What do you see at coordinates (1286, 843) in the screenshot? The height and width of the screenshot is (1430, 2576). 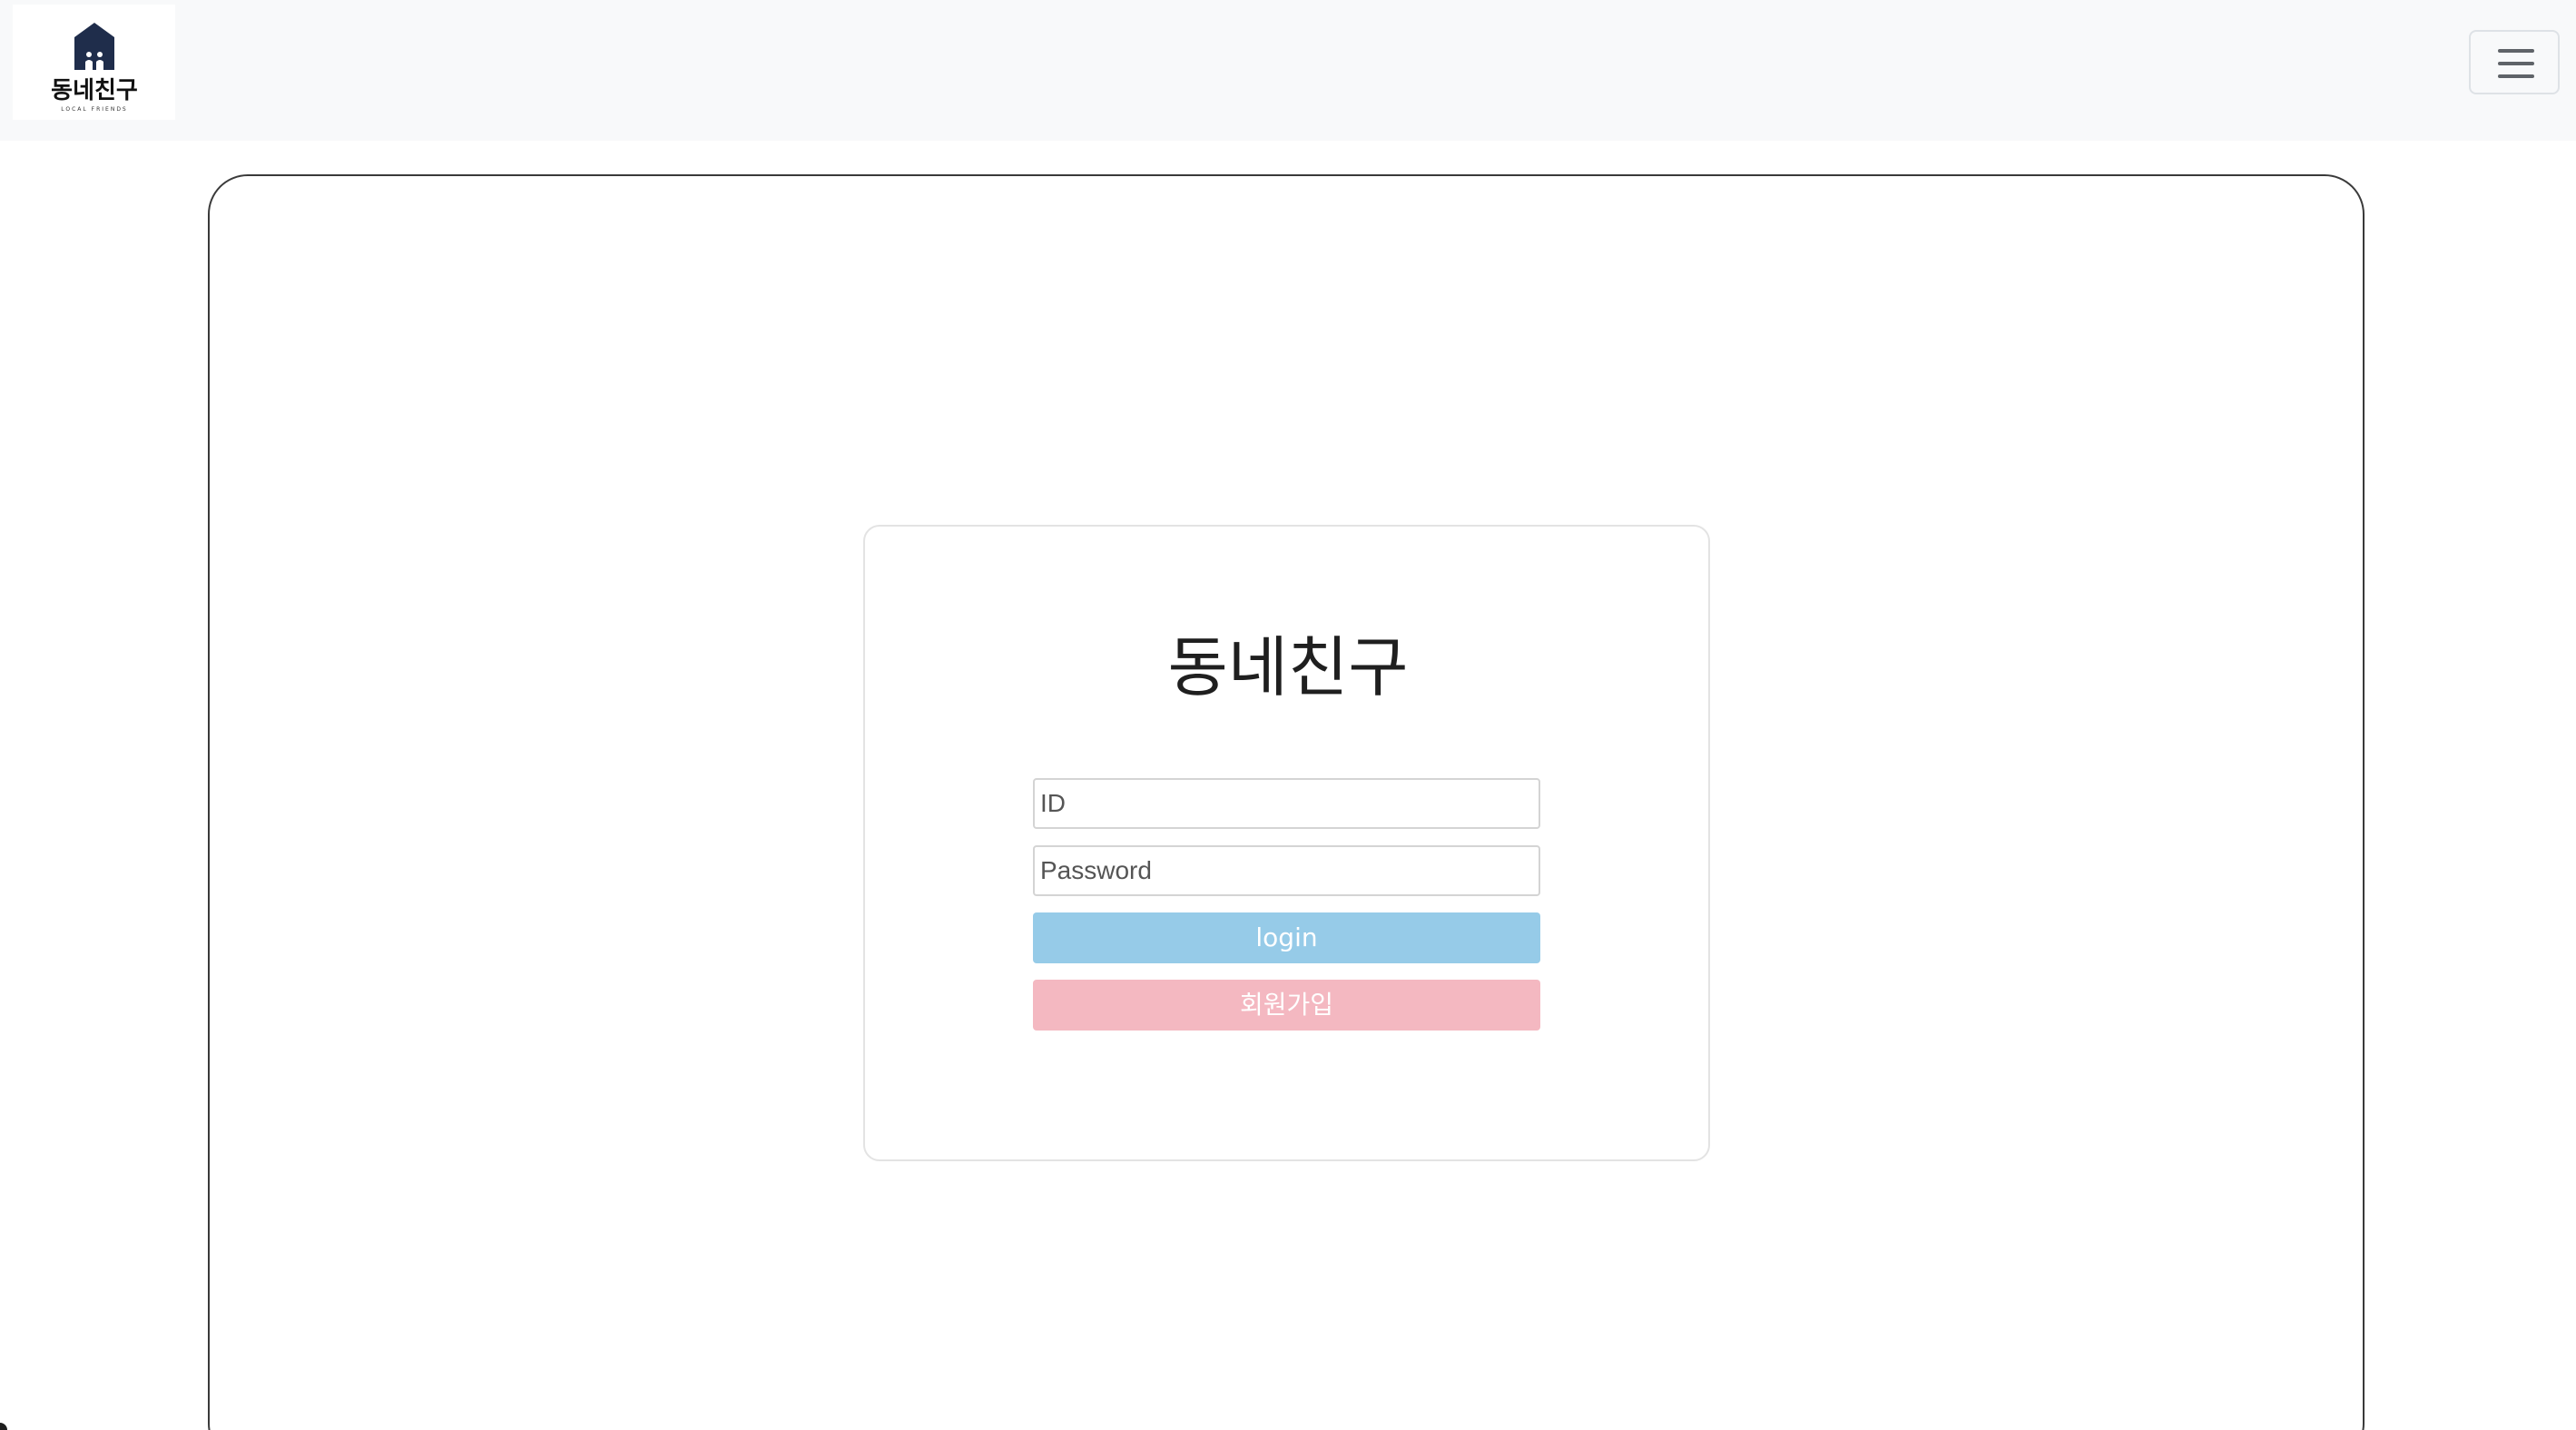 I see `login-card` at bounding box center [1286, 843].